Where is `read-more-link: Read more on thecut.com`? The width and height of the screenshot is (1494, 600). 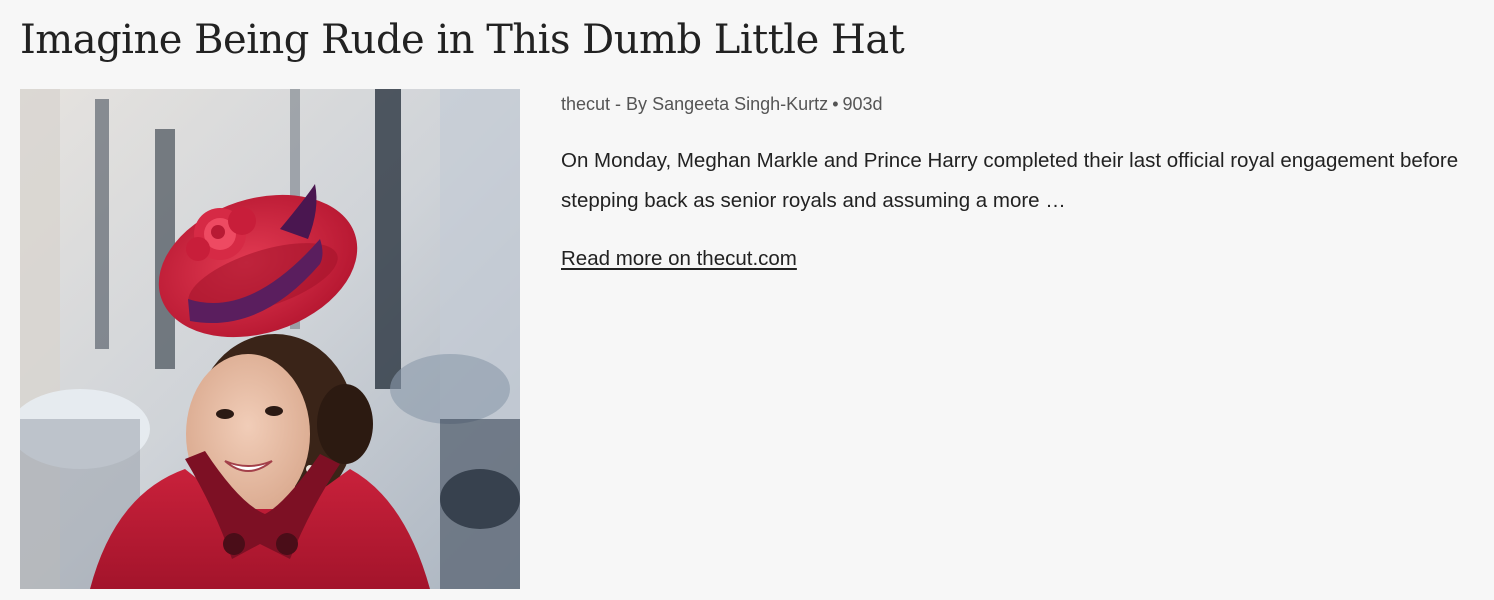 read-more-link: Read more on thecut.com is located at coordinates (679, 259).